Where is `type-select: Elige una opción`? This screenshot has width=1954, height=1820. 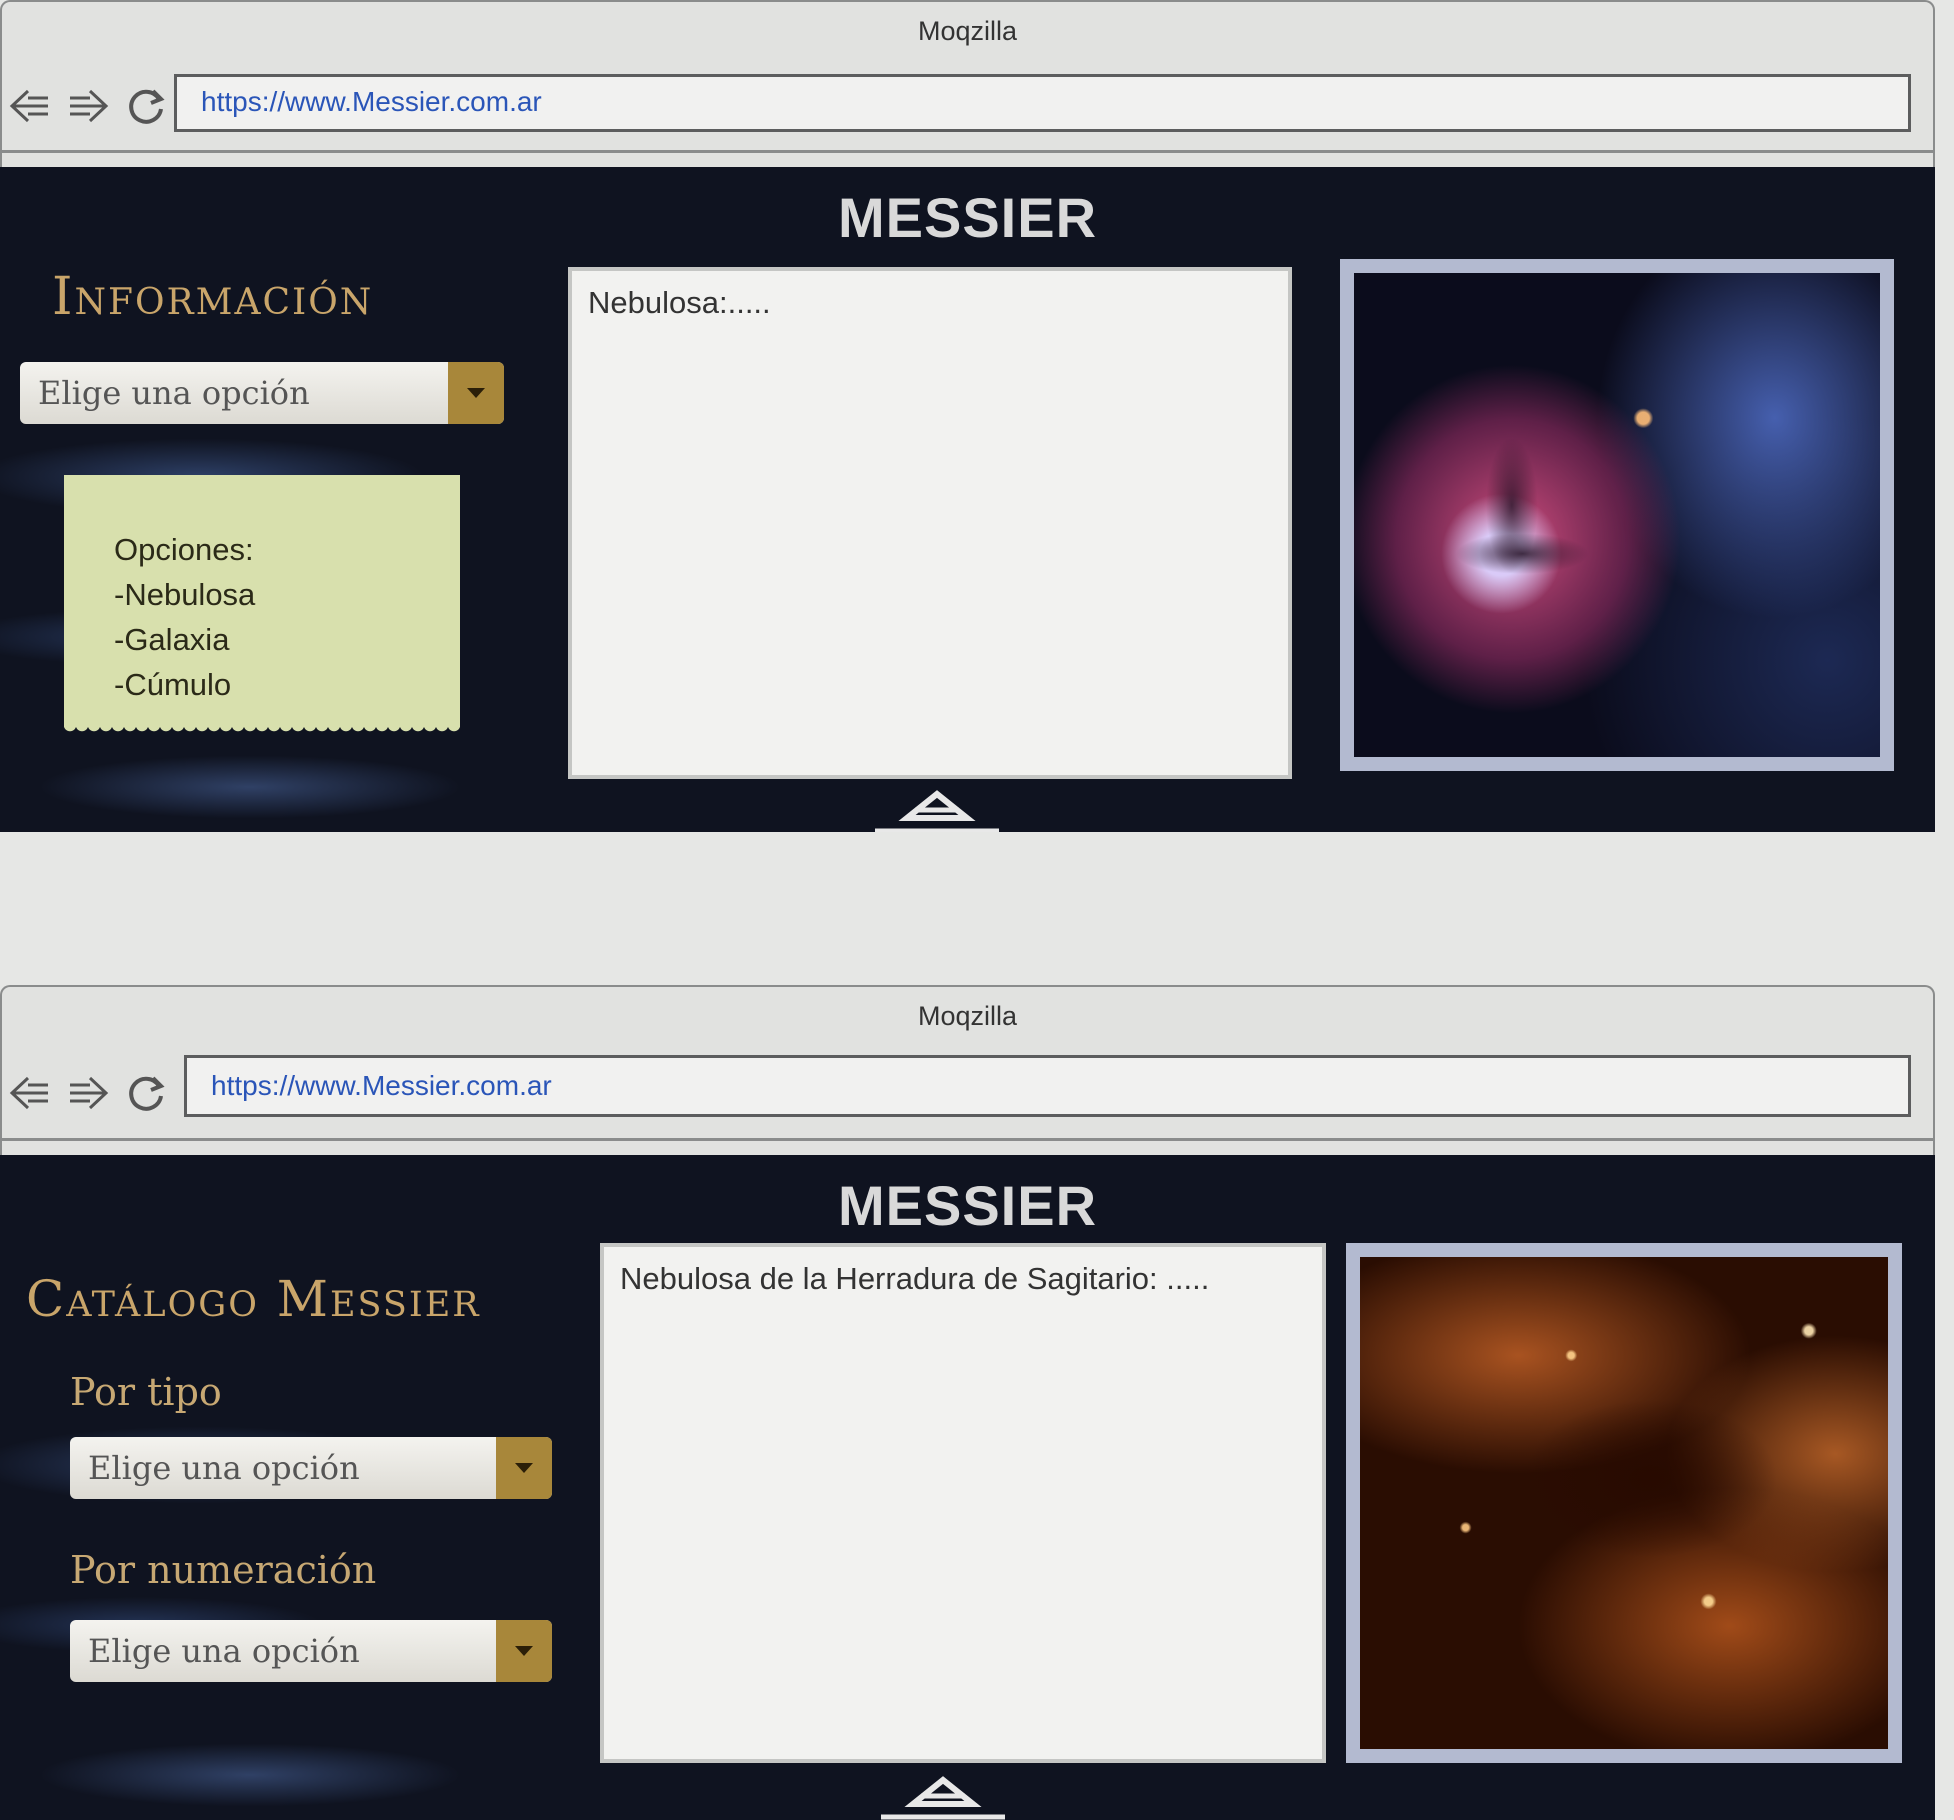 type-select: Elige una opción is located at coordinates (311, 1468).